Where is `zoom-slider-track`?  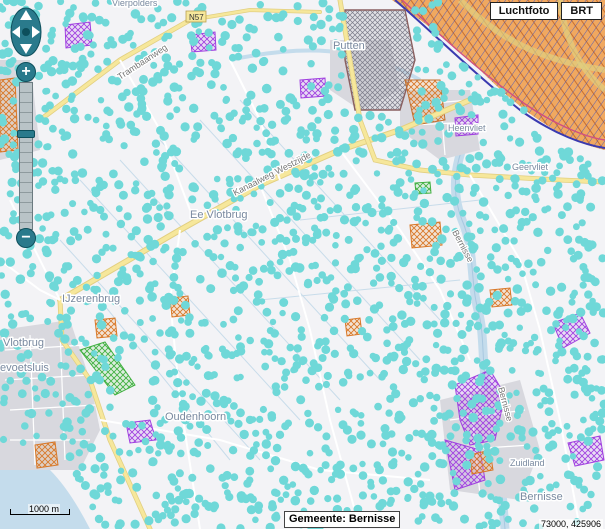 zoom-slider-track is located at coordinates (26, 156).